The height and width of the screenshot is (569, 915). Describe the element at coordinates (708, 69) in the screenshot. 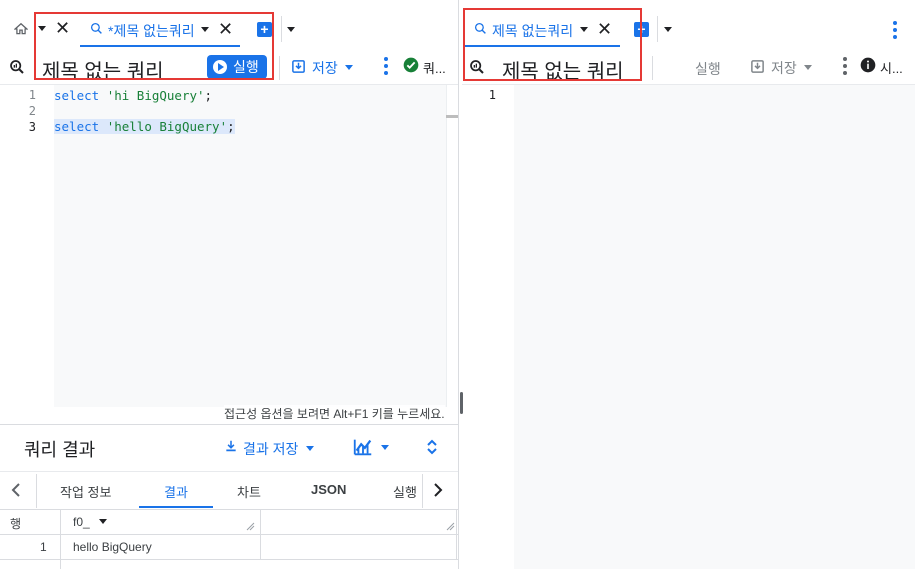

I see `run-label: 실행` at that location.